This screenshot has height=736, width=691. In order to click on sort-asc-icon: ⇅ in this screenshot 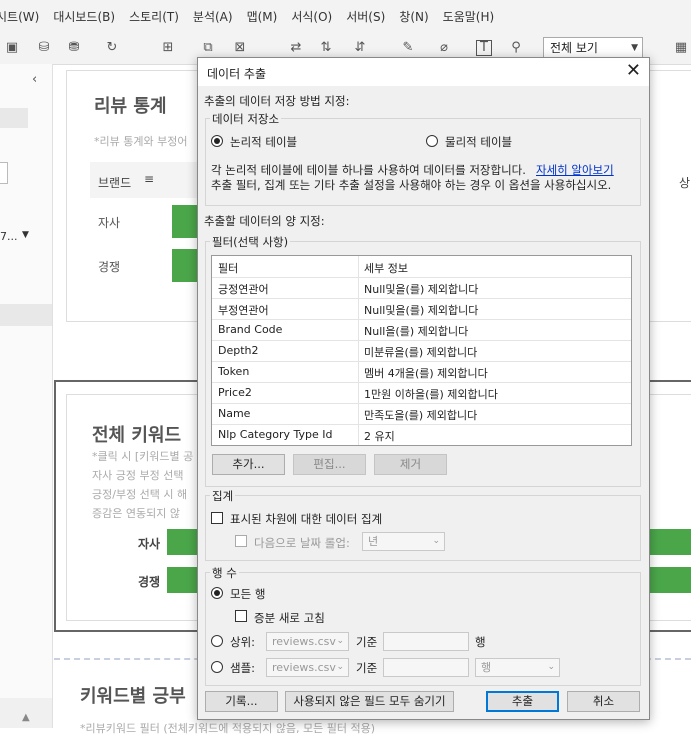, I will do `click(326, 48)`.